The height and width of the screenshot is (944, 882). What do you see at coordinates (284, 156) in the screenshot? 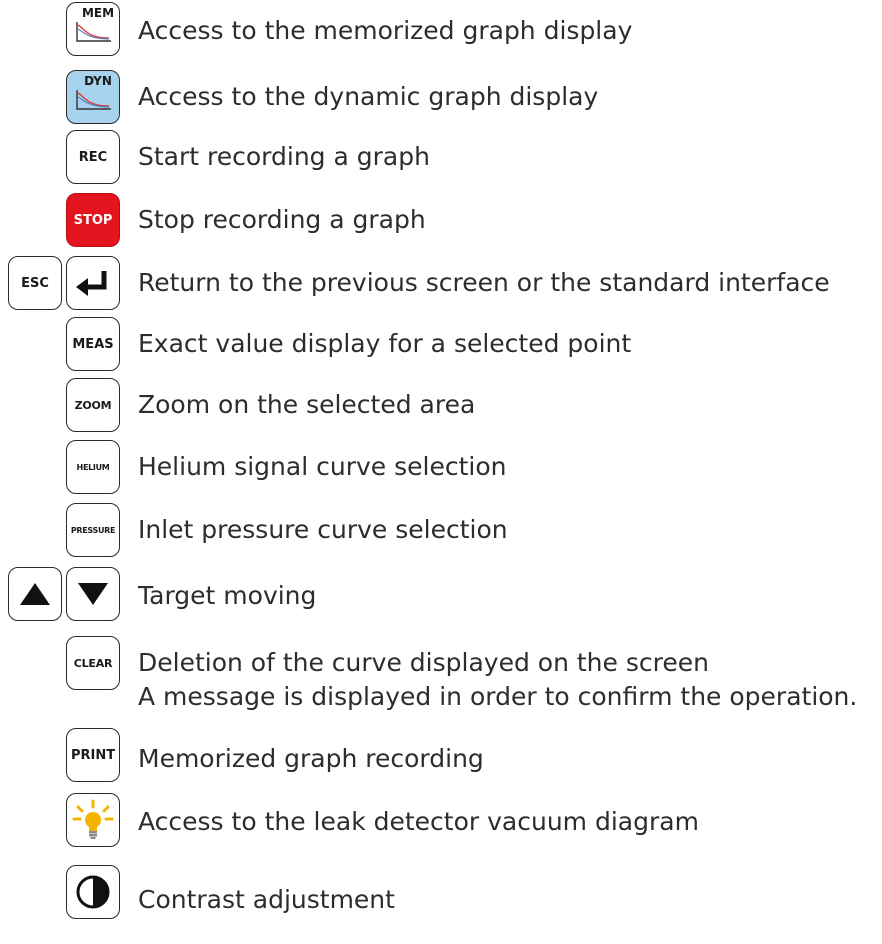
I see `rec-description: Start recording a graph` at bounding box center [284, 156].